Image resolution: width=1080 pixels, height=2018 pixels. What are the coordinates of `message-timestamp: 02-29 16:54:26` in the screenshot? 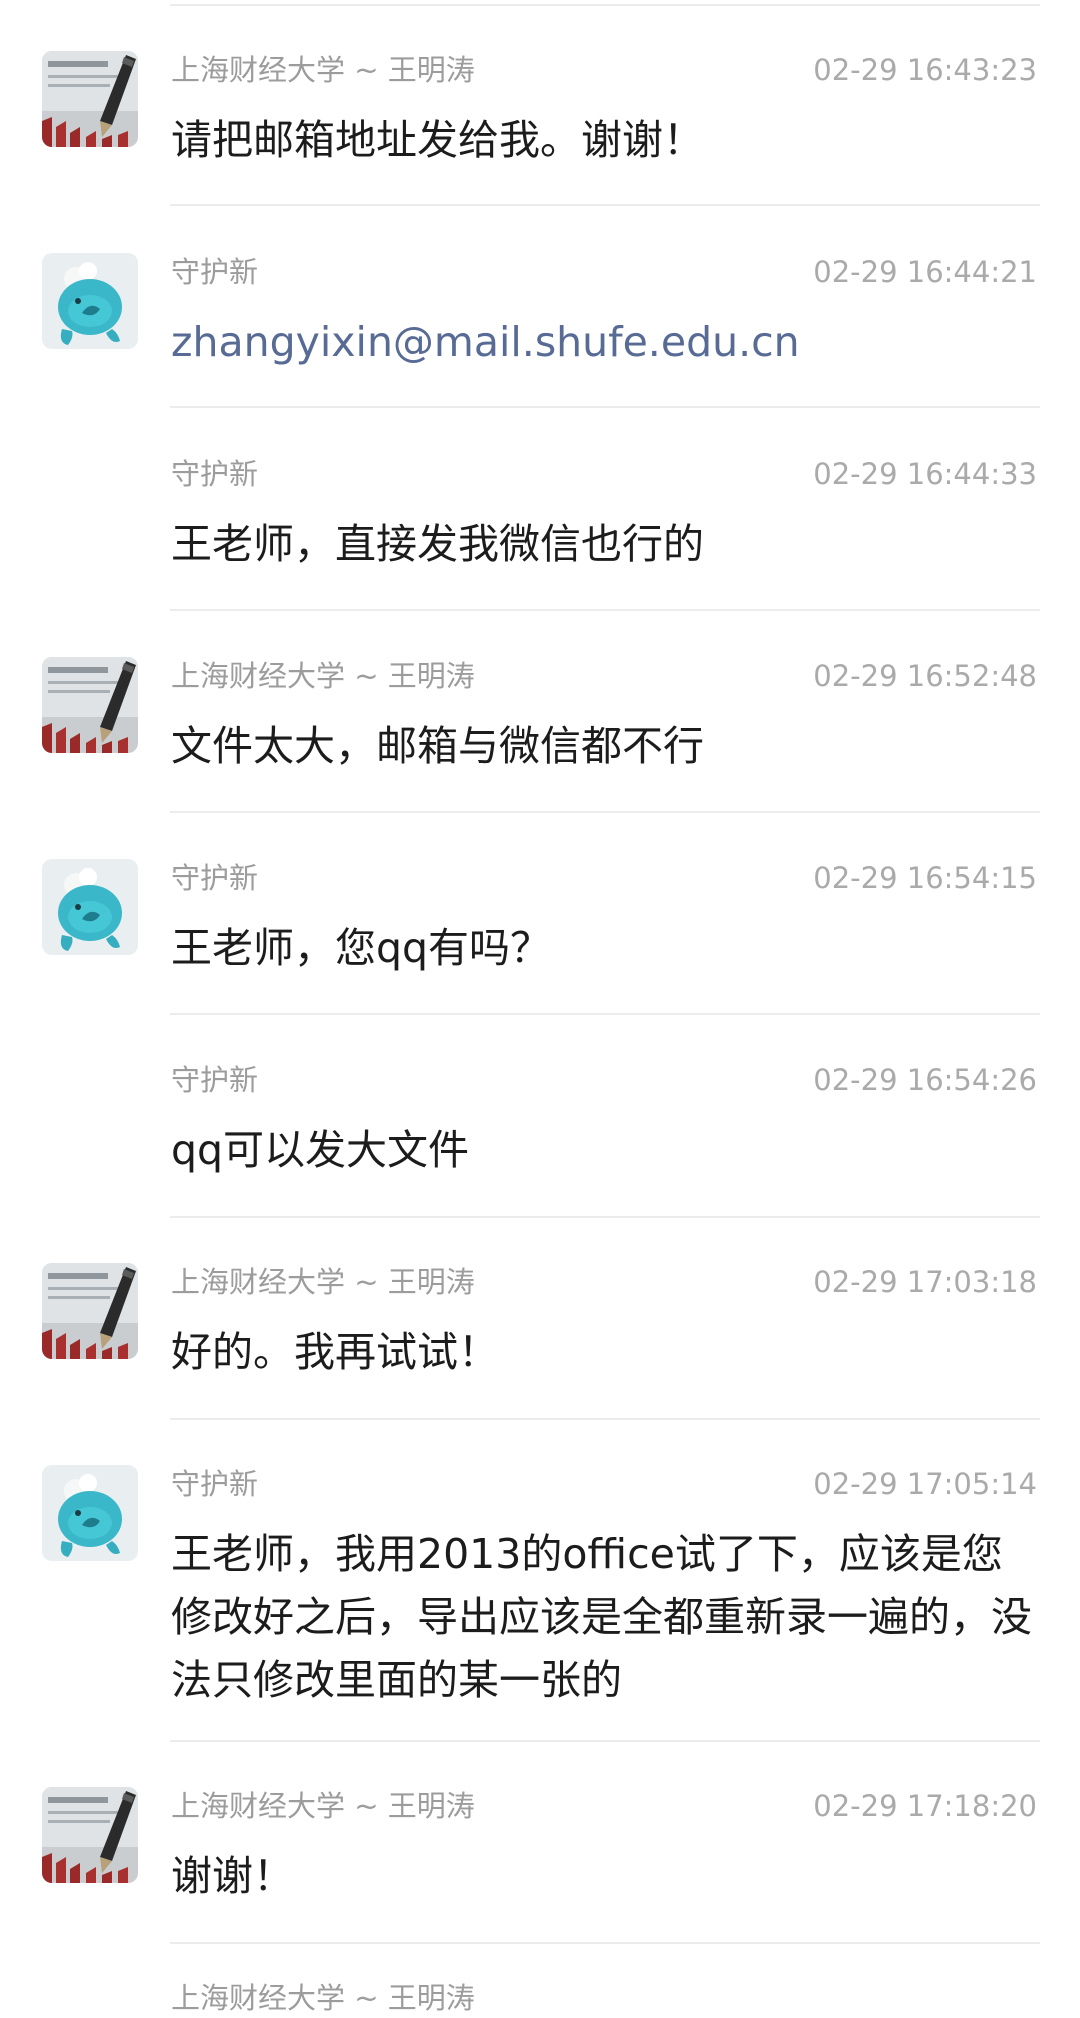 It's located at (925, 1080).